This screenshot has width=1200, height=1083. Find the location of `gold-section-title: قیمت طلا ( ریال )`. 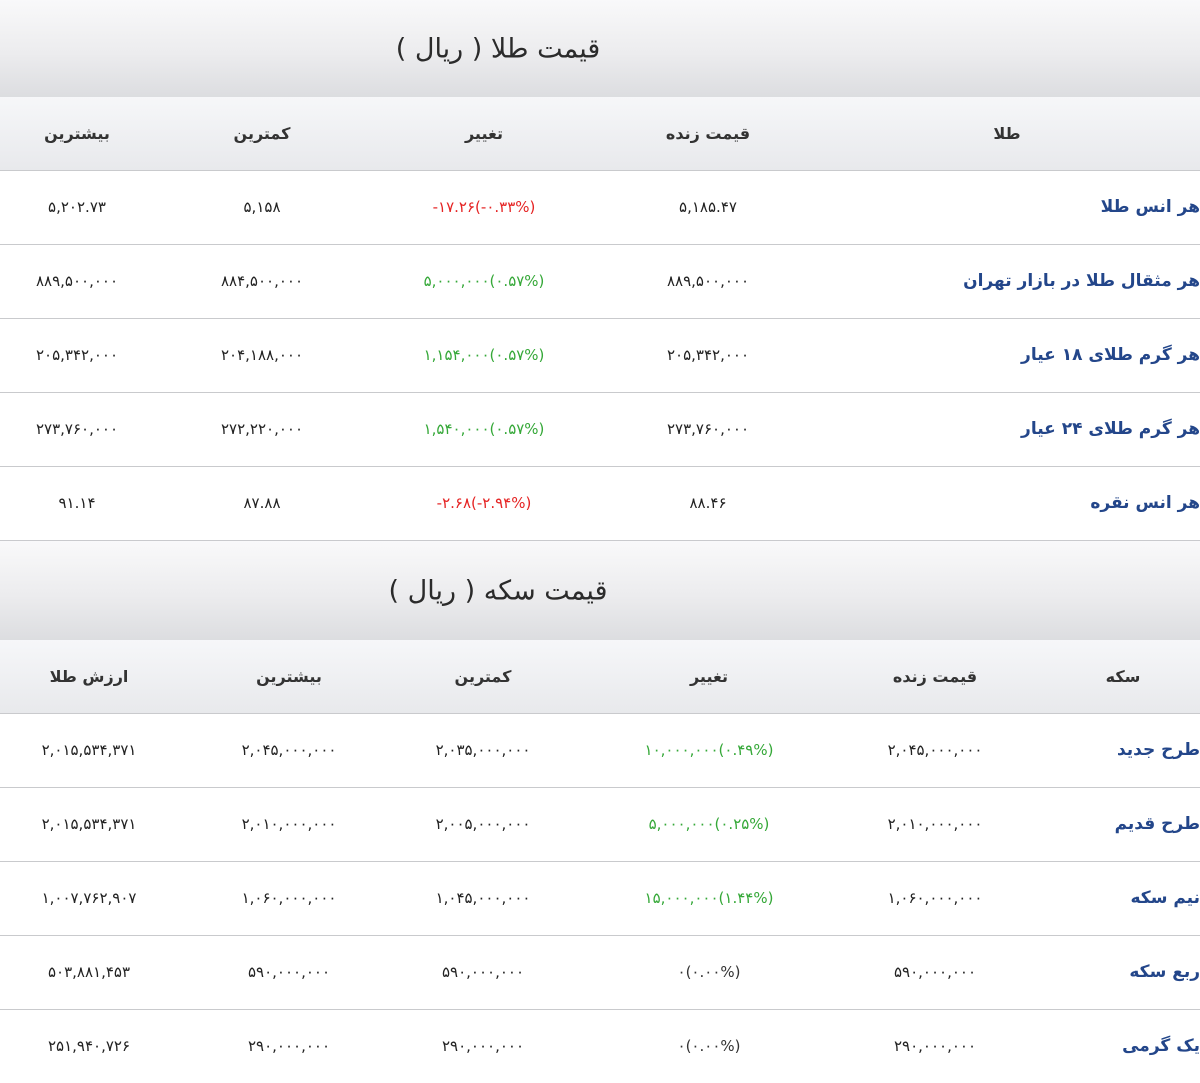

gold-section-title: قیمت طلا ( ریال ) is located at coordinates (498, 48).